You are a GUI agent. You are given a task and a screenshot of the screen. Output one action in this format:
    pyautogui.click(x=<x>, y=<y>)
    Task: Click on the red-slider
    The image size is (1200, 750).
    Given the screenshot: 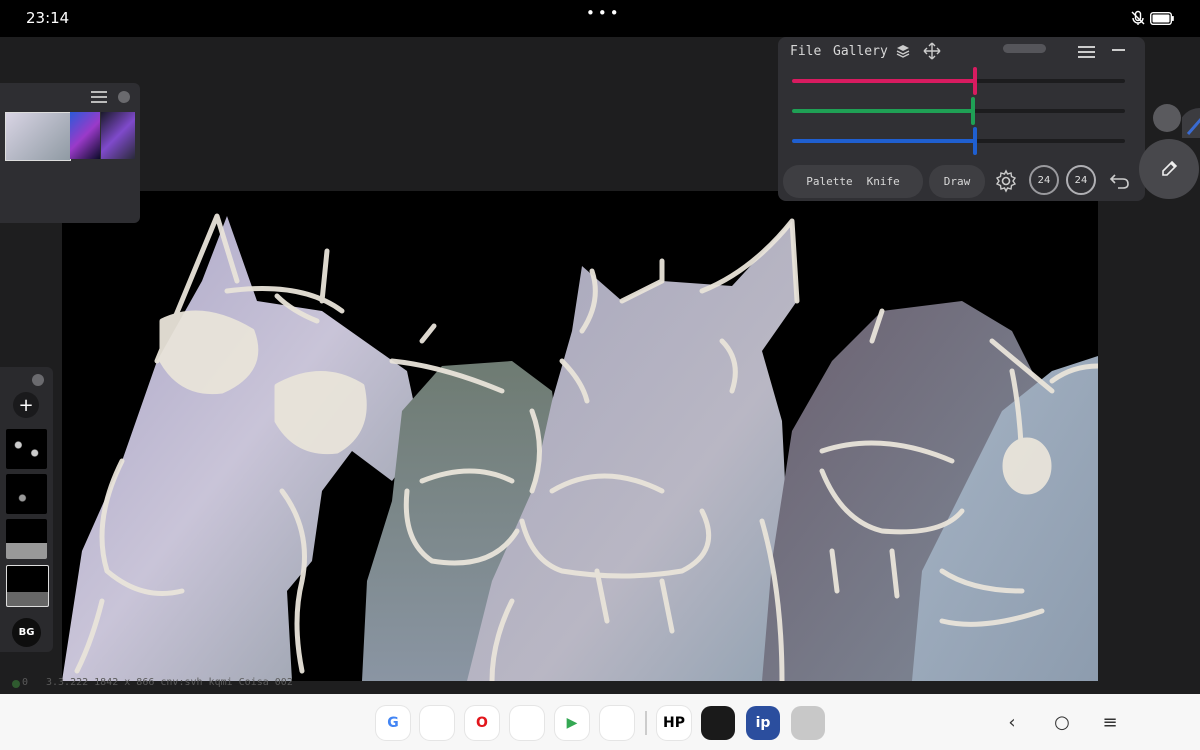 What is the action you would take?
    pyautogui.click(x=958, y=81)
    